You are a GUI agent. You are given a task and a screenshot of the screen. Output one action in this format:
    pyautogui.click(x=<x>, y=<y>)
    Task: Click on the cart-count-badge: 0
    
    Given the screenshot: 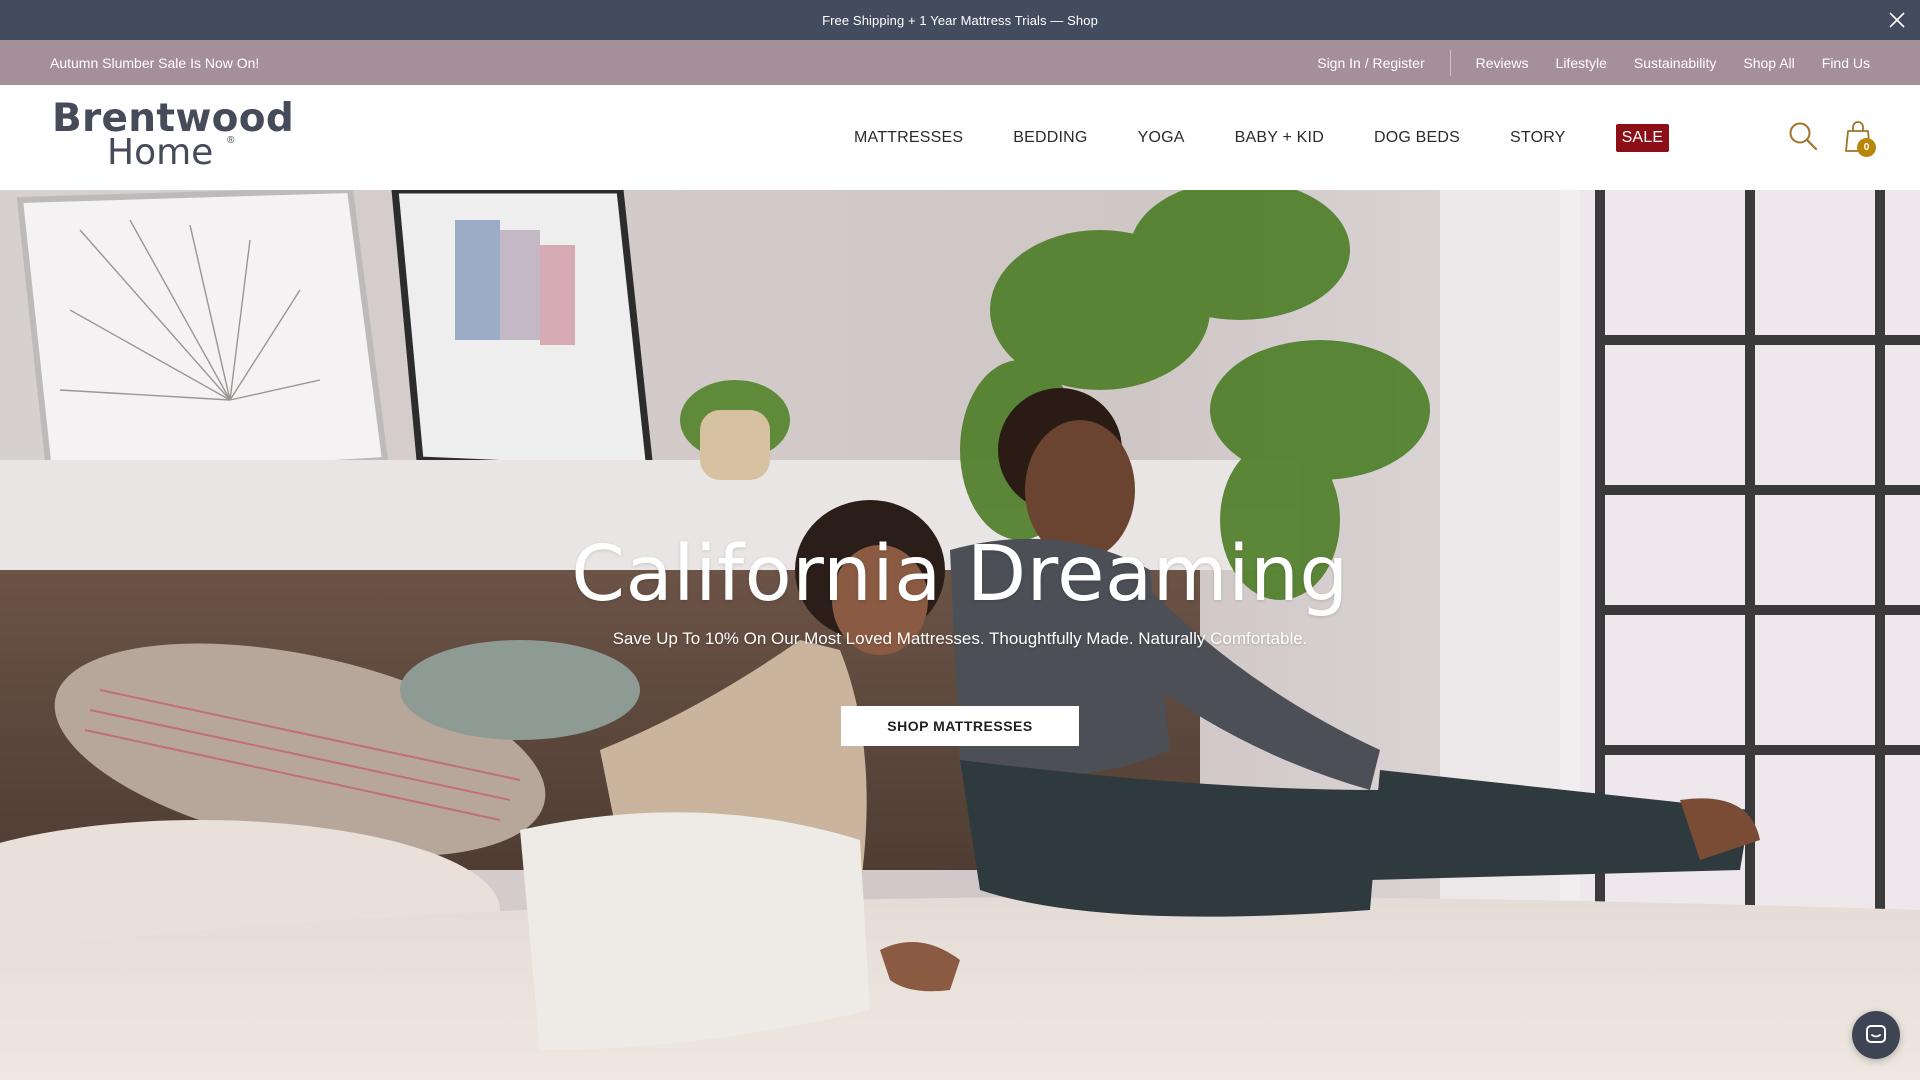 What is the action you would take?
    pyautogui.click(x=1866, y=147)
    